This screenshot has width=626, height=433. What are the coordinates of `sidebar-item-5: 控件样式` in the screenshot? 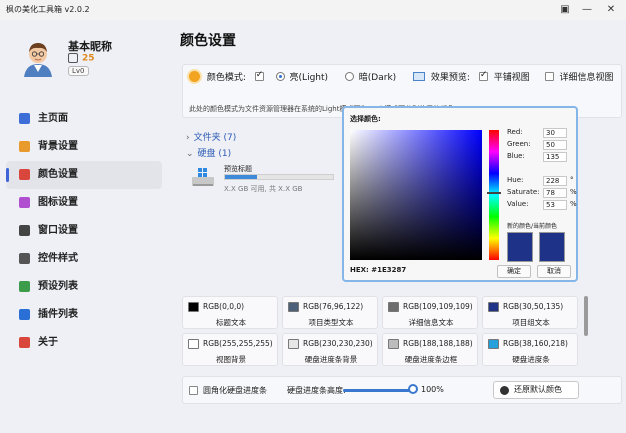 It's located at (84, 259).